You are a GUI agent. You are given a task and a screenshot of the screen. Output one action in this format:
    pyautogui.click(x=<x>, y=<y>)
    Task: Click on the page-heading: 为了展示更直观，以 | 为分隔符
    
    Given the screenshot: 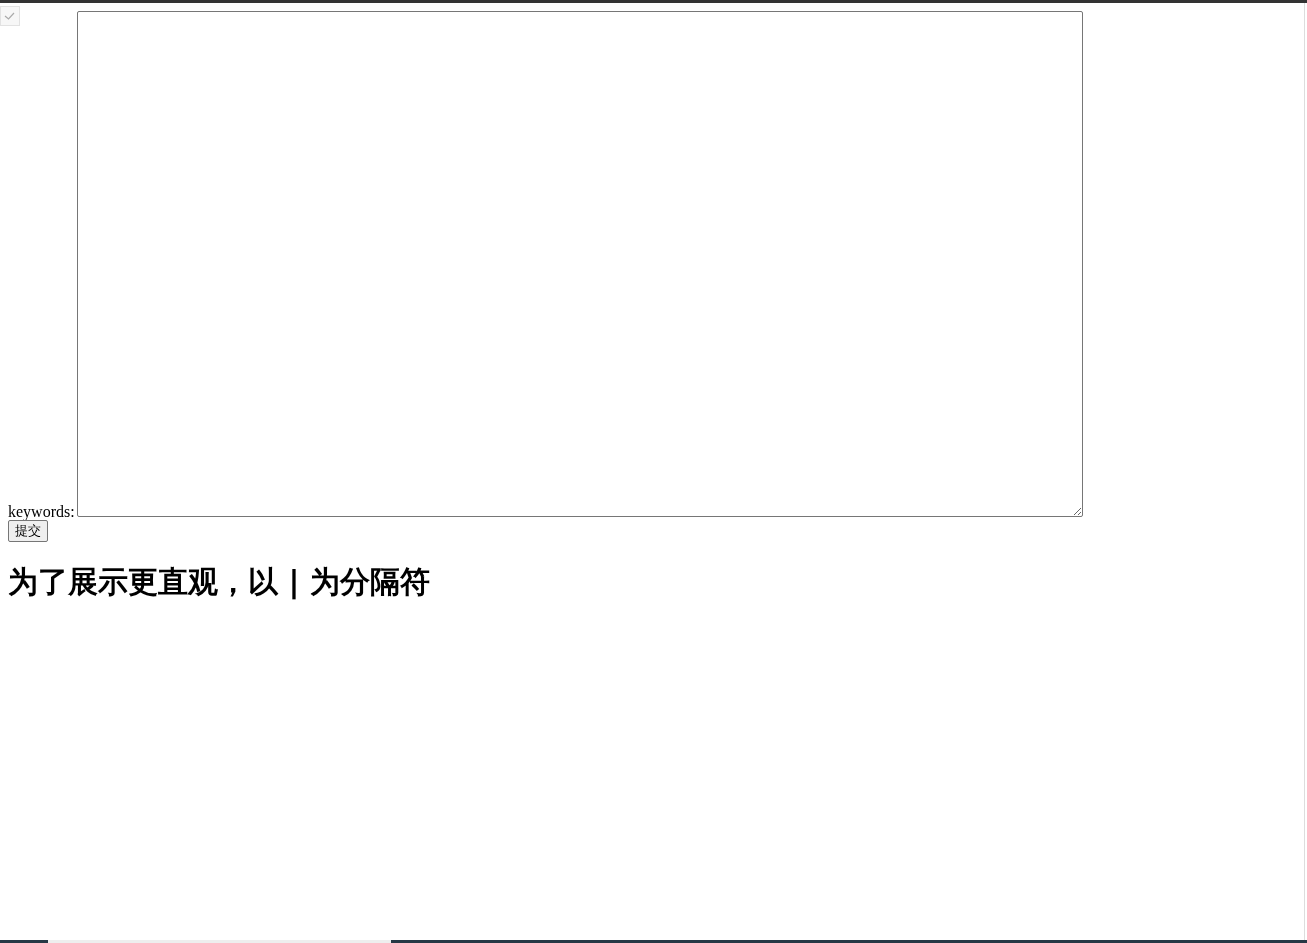 What is the action you would take?
    pyautogui.click(x=219, y=582)
    